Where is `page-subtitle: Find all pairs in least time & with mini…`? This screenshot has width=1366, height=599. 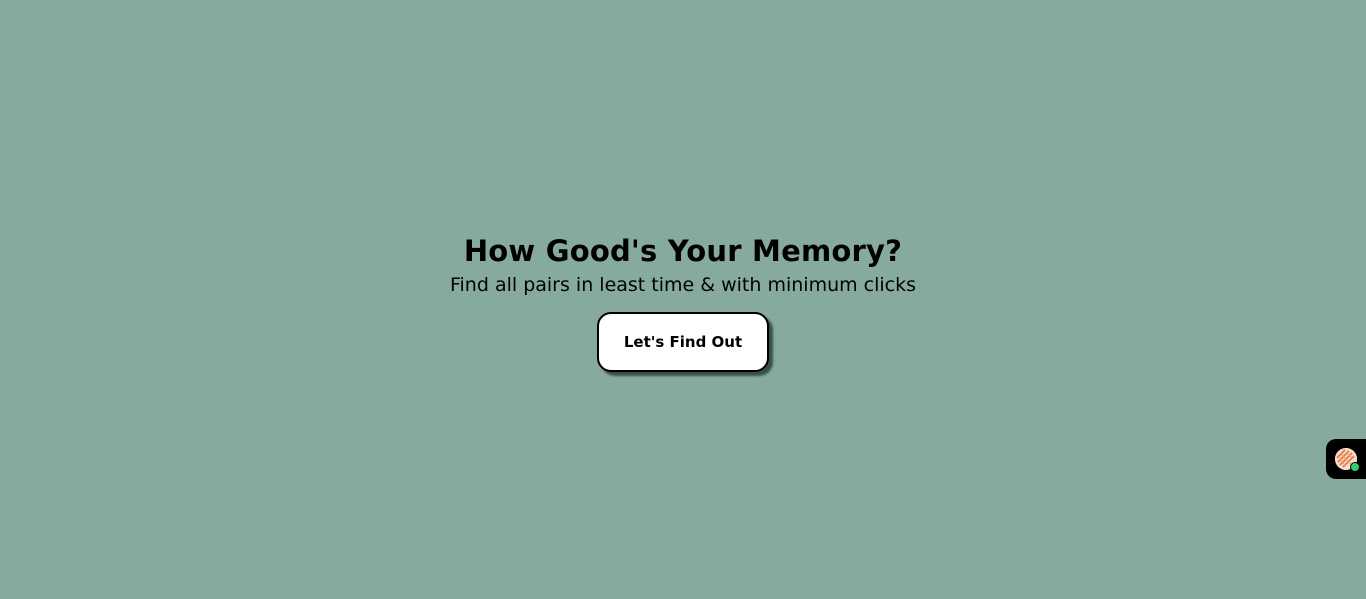
page-subtitle: Find all pairs in least time & with mini… is located at coordinates (683, 285).